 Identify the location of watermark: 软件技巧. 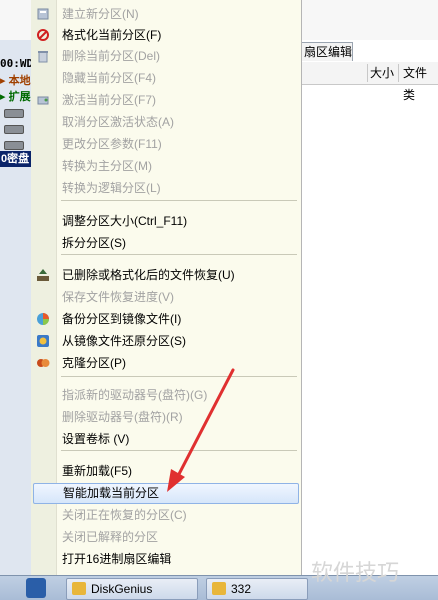
(355, 572).